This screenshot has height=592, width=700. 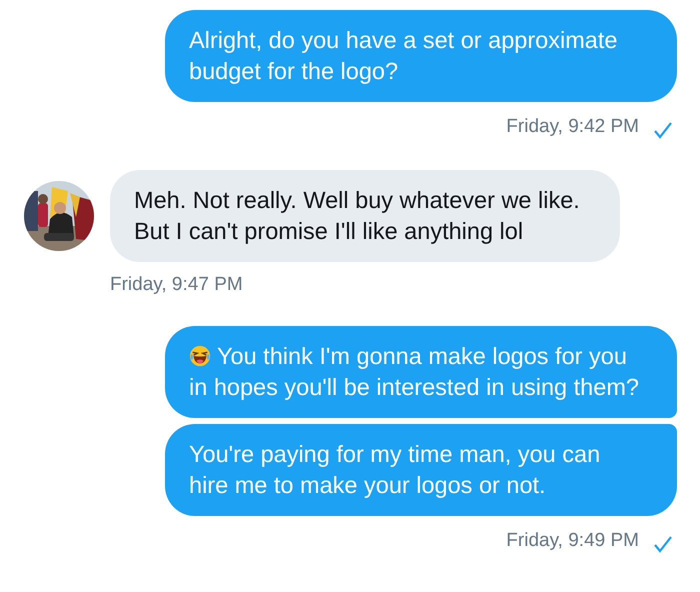 What do you see at coordinates (176, 285) in the screenshot?
I see `timestamp: Friday, 9:47 PM` at bounding box center [176, 285].